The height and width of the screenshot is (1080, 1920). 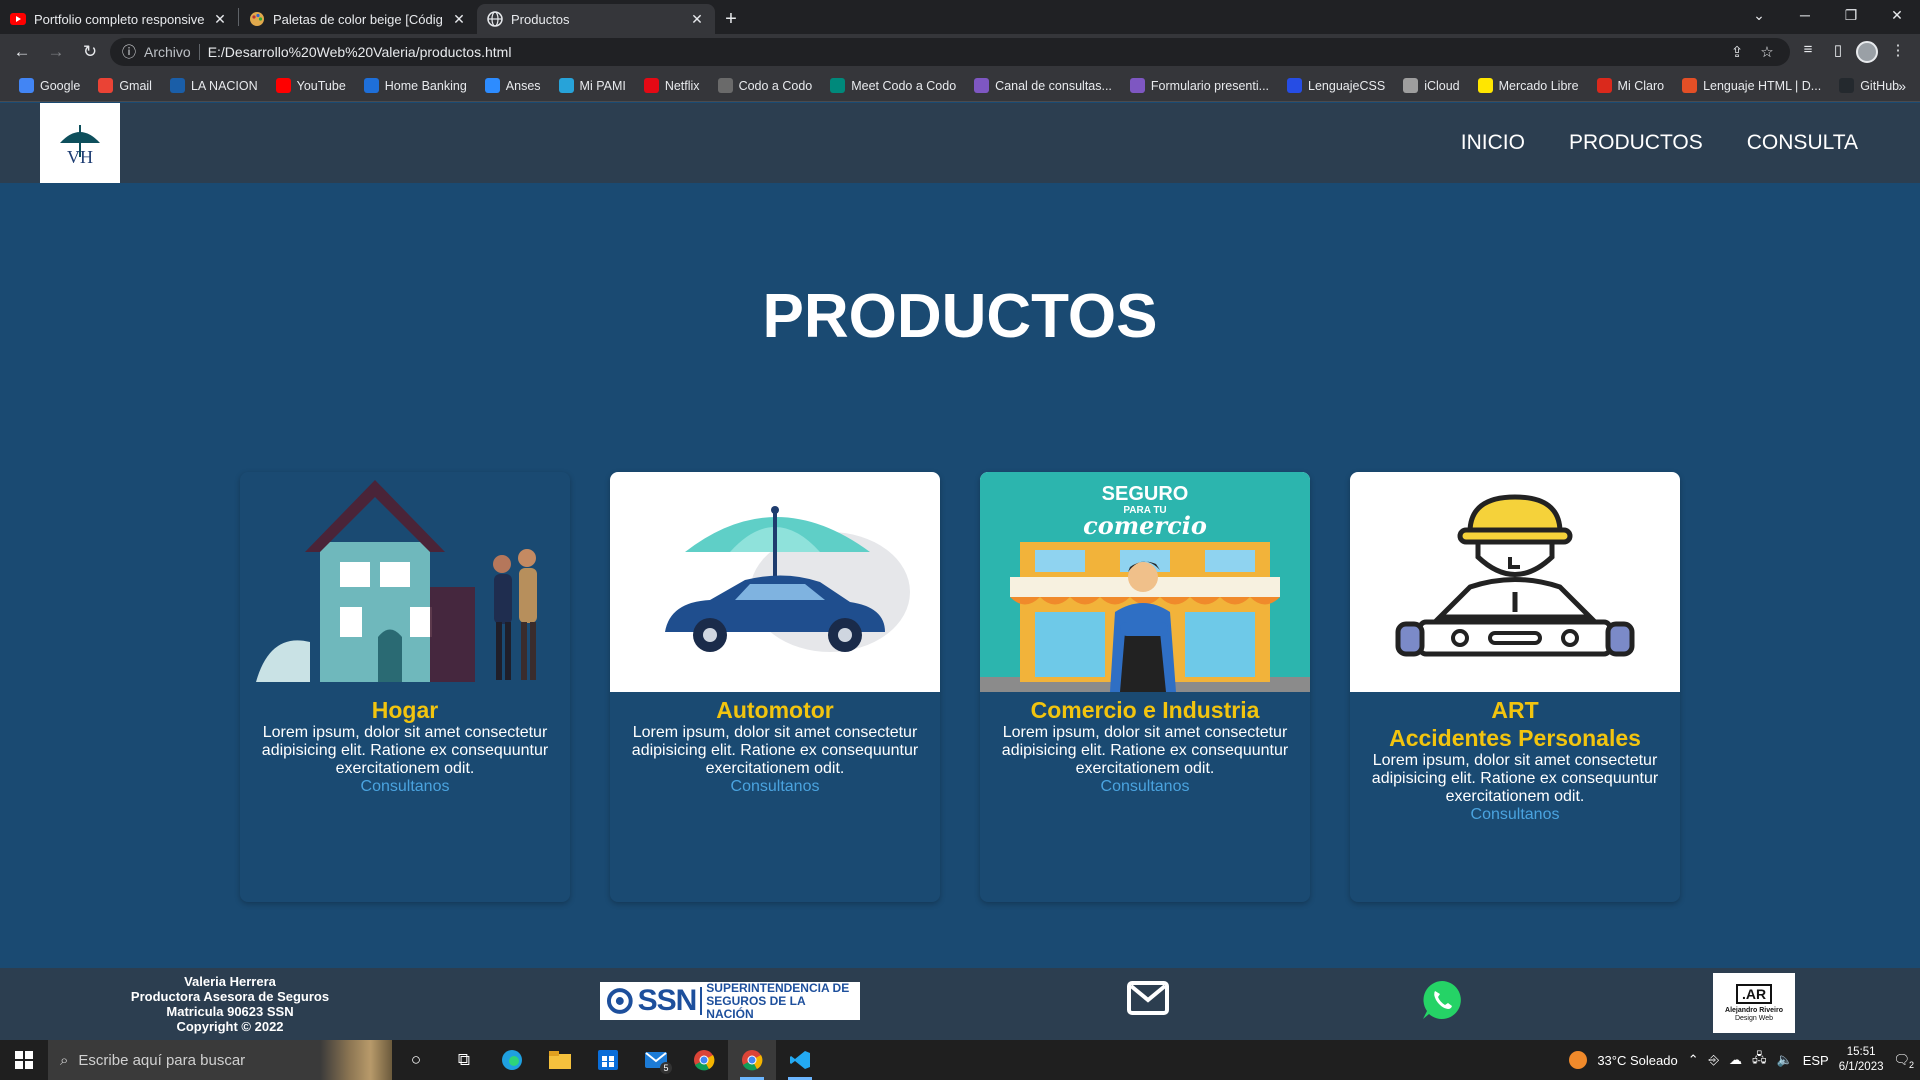 I want to click on card-title: Comercio e Industria, so click(x=1145, y=710).